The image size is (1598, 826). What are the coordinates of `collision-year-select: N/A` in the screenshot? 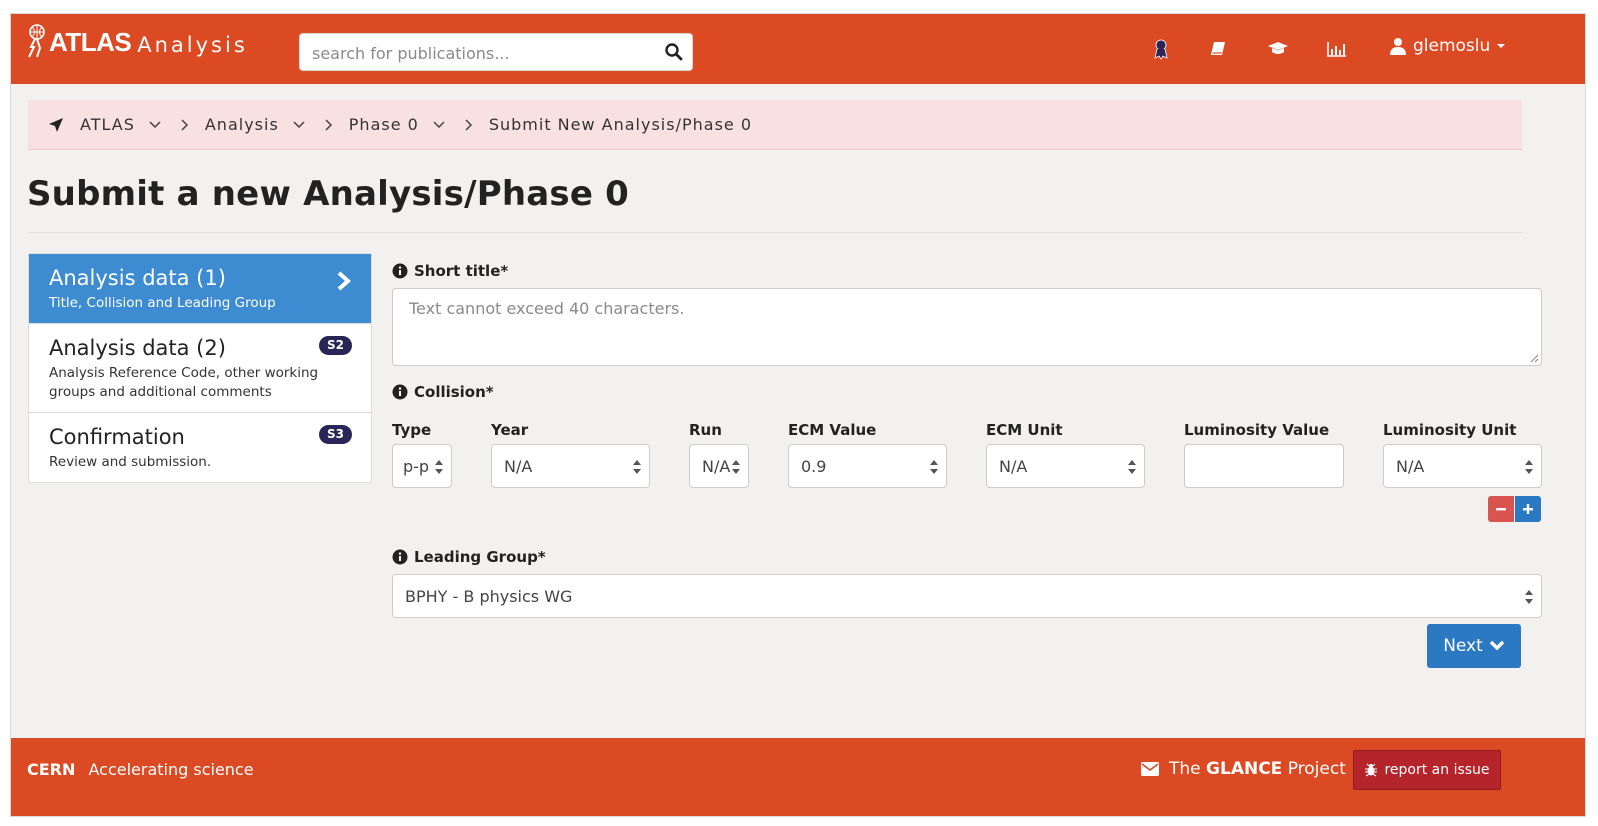 It's located at (570, 466).